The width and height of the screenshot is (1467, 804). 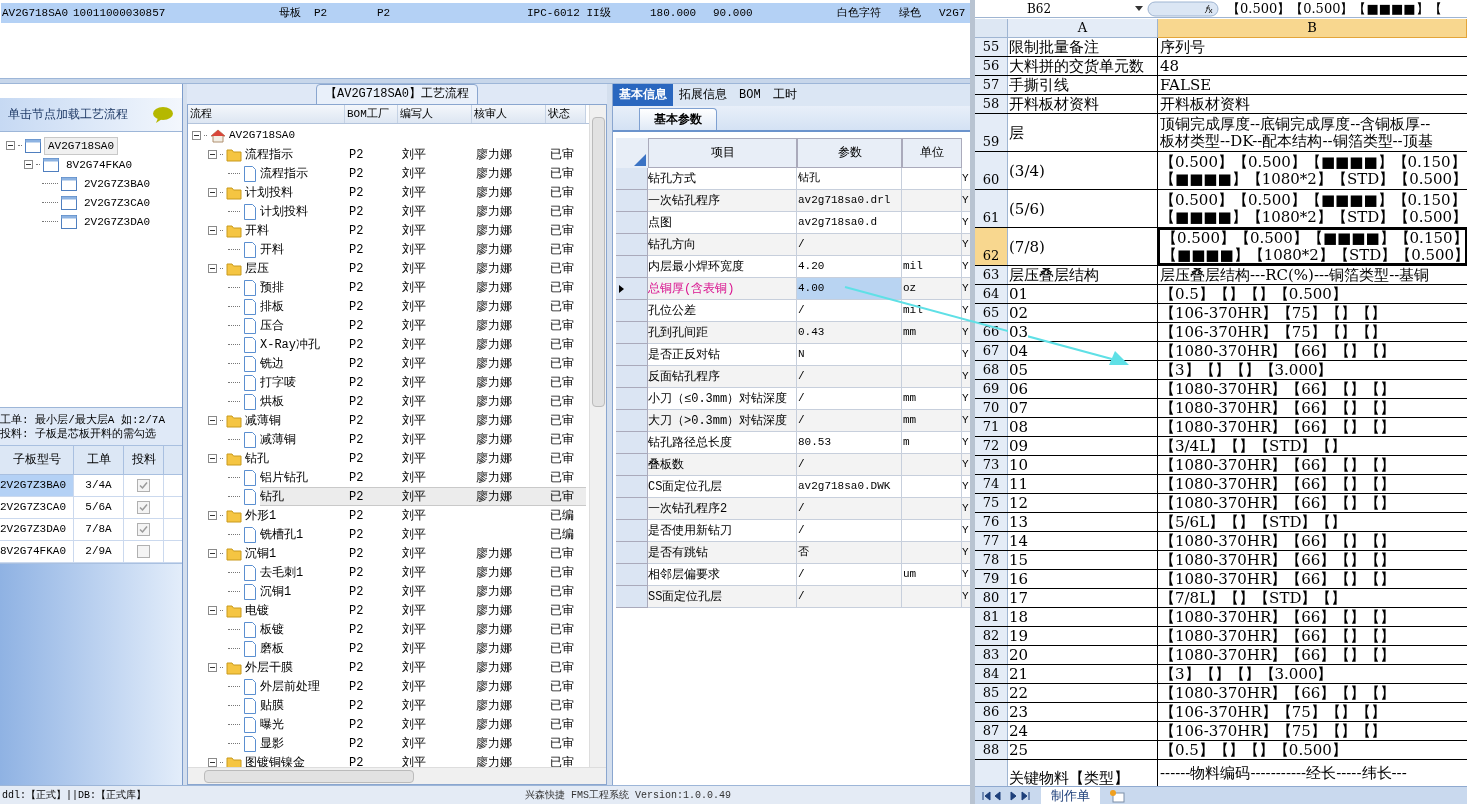 I want to click on tree-node: 铣边, so click(x=302, y=363).